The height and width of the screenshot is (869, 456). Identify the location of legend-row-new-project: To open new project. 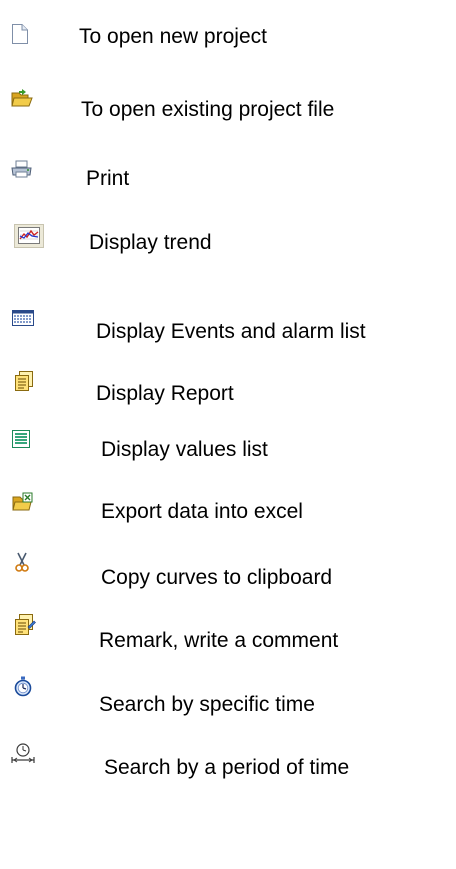
(228, 40).